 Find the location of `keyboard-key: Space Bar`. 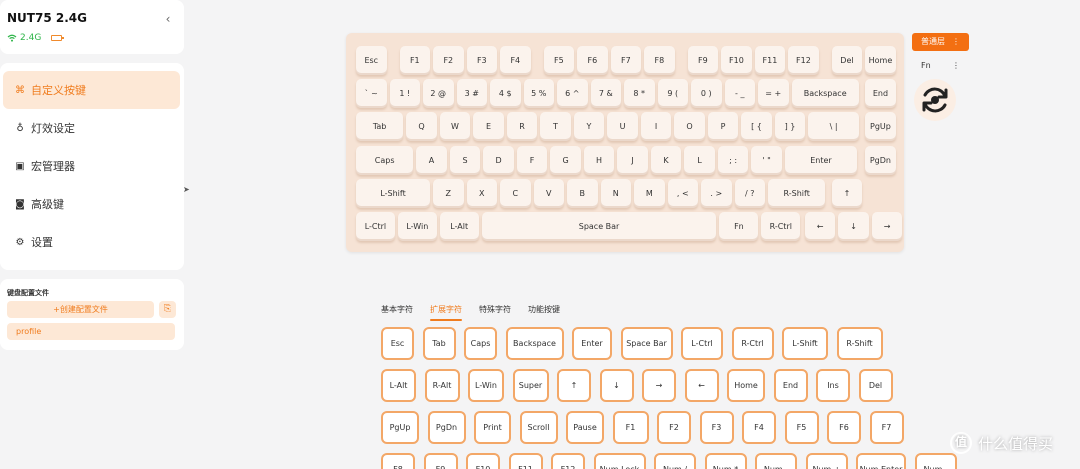

keyboard-key: Space Bar is located at coordinates (599, 226).